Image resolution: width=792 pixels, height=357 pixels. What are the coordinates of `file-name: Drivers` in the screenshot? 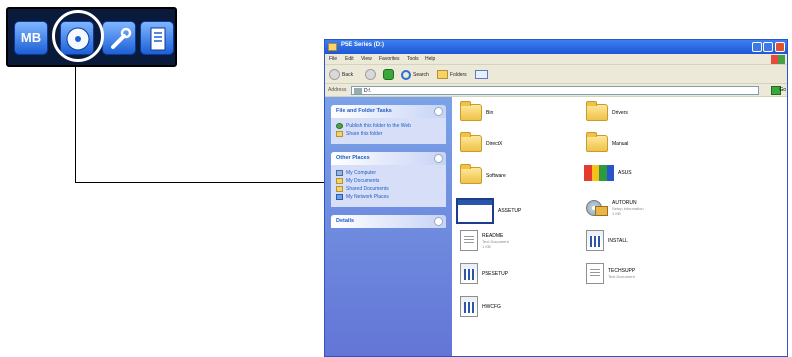 It's located at (620, 112).